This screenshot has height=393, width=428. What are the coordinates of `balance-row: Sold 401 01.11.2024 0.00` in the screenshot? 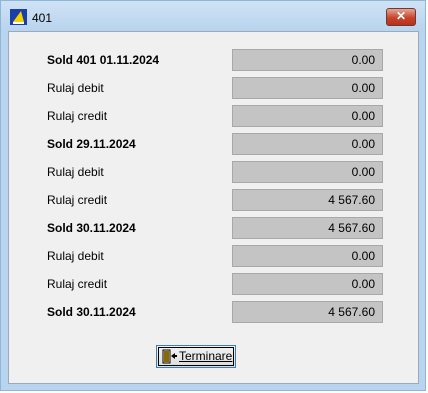 It's located at (213, 60).